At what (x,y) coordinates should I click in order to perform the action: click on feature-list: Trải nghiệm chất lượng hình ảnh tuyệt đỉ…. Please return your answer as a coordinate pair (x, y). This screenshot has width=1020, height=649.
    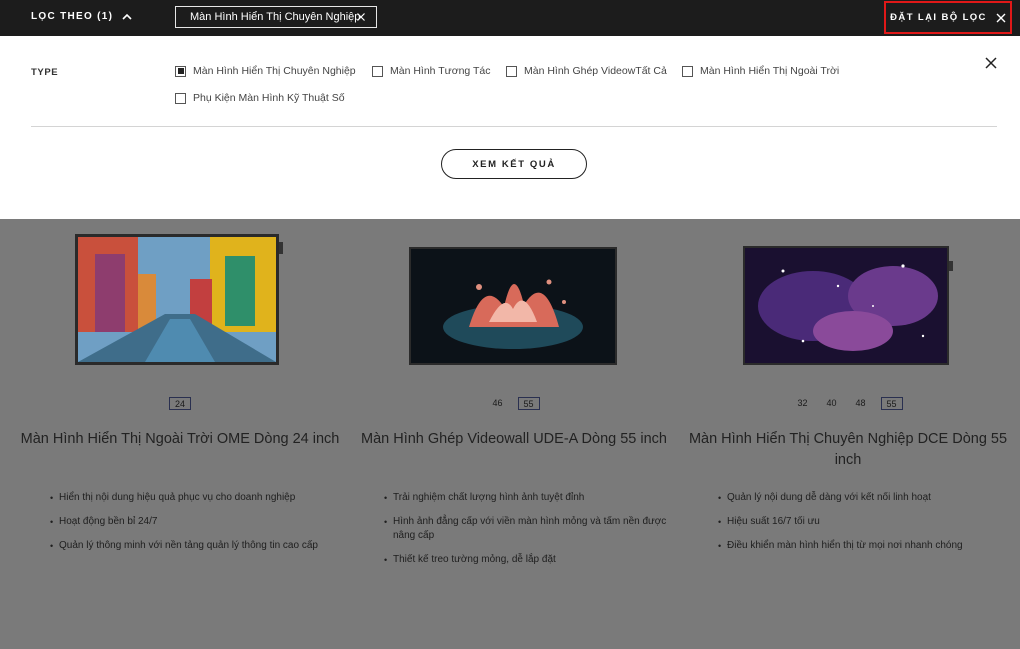
    Looking at the image, I should click on (534, 534).